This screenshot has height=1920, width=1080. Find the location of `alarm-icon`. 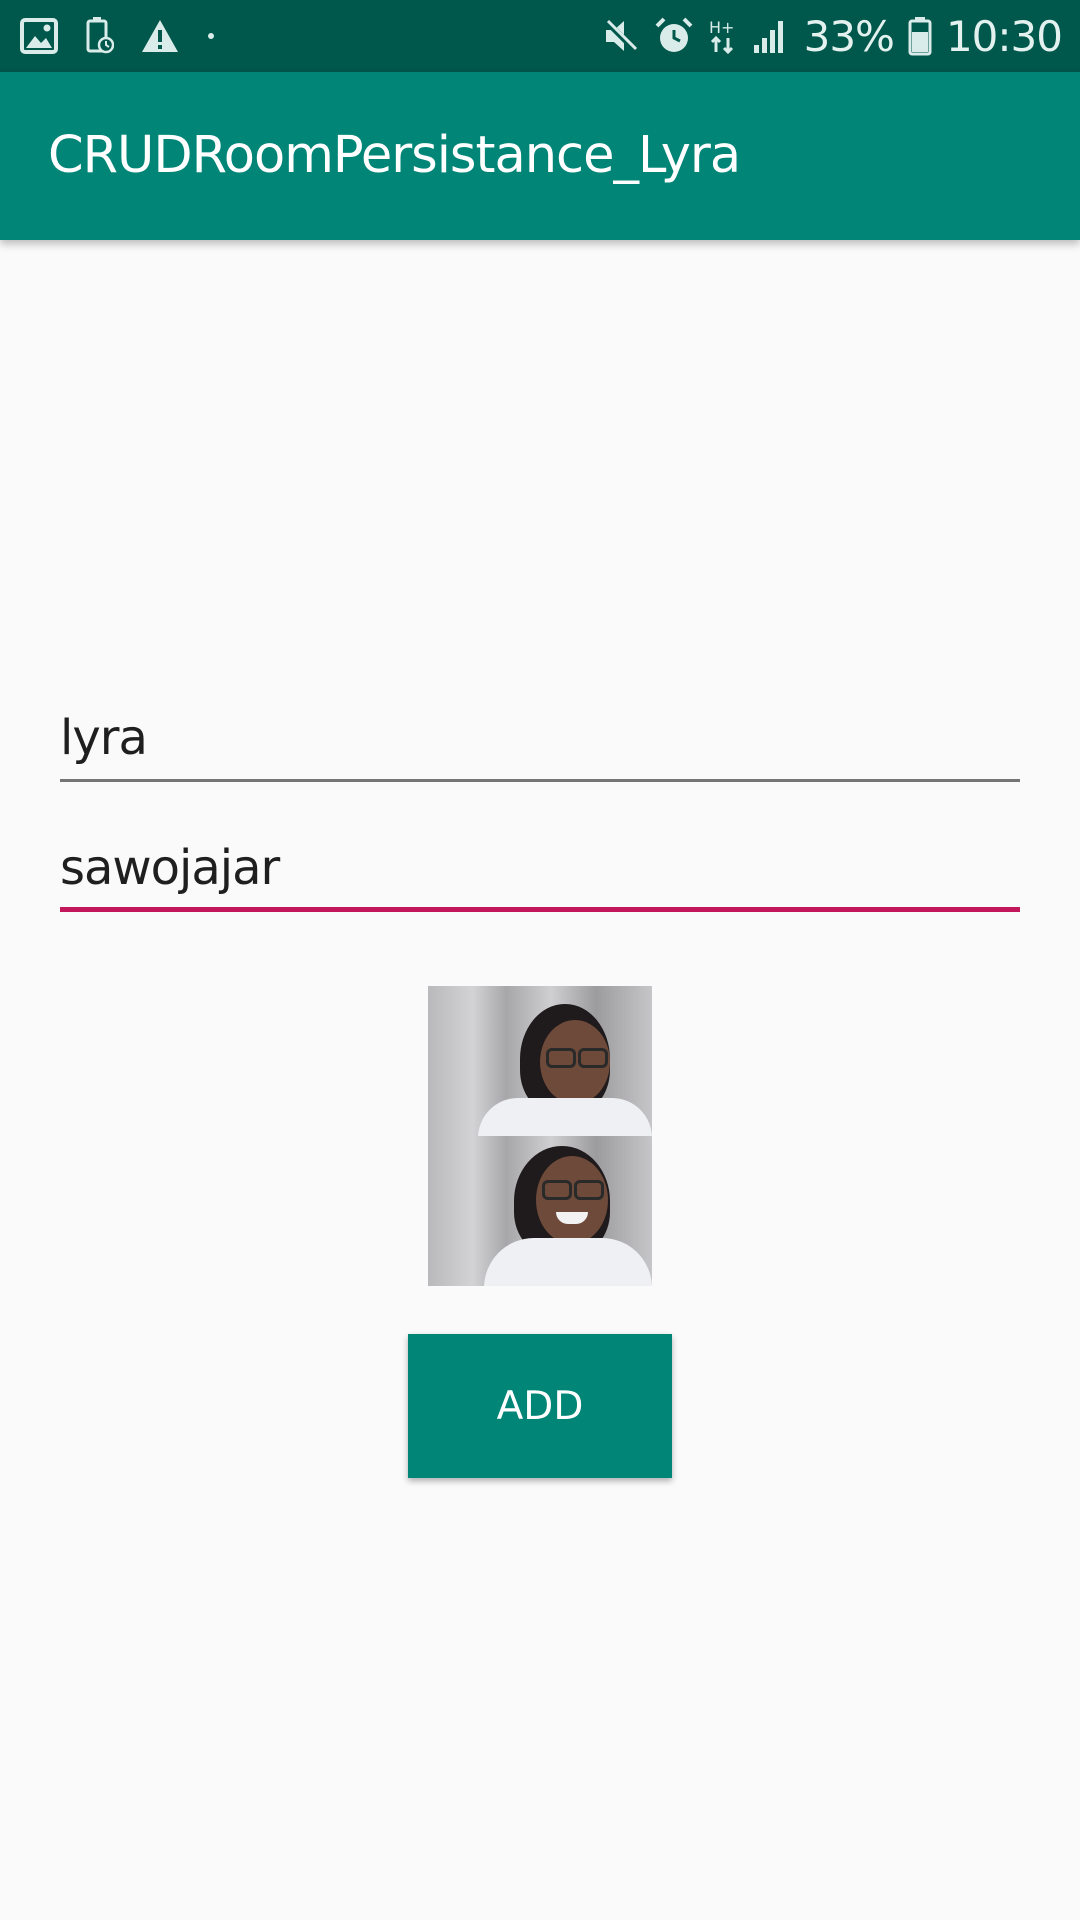

alarm-icon is located at coordinates (674, 36).